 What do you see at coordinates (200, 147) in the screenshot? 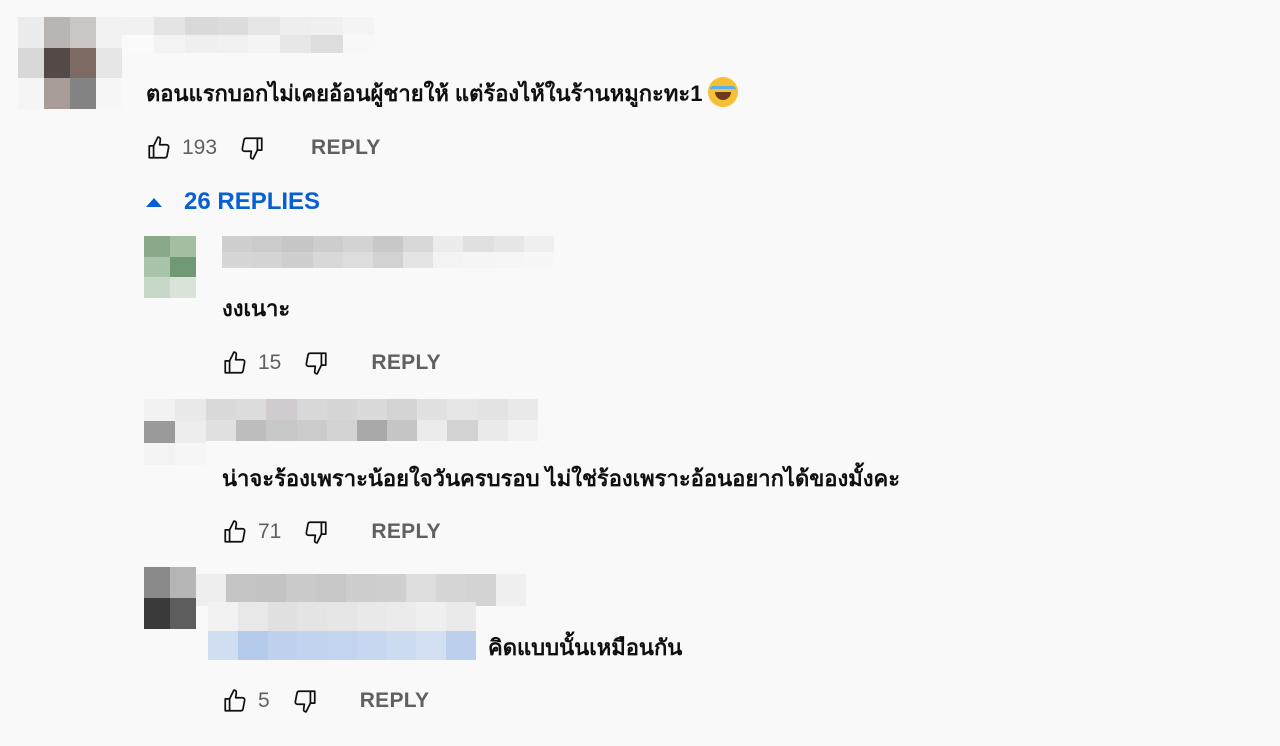
I see `like-count: 193` at bounding box center [200, 147].